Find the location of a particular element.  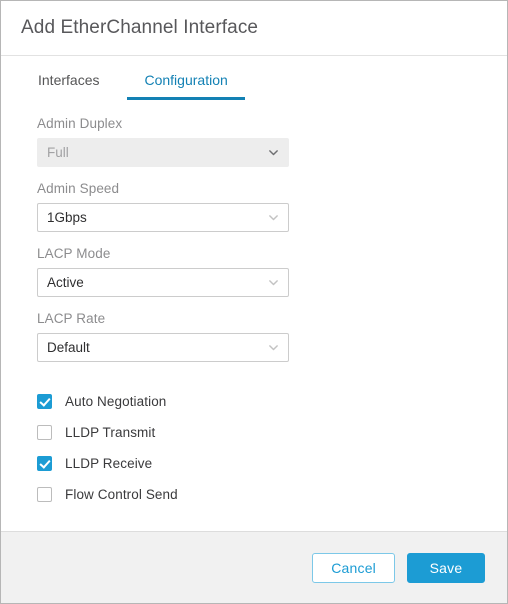

field-admin-speed: Admin Speed 1Gbps is located at coordinates (254, 206).